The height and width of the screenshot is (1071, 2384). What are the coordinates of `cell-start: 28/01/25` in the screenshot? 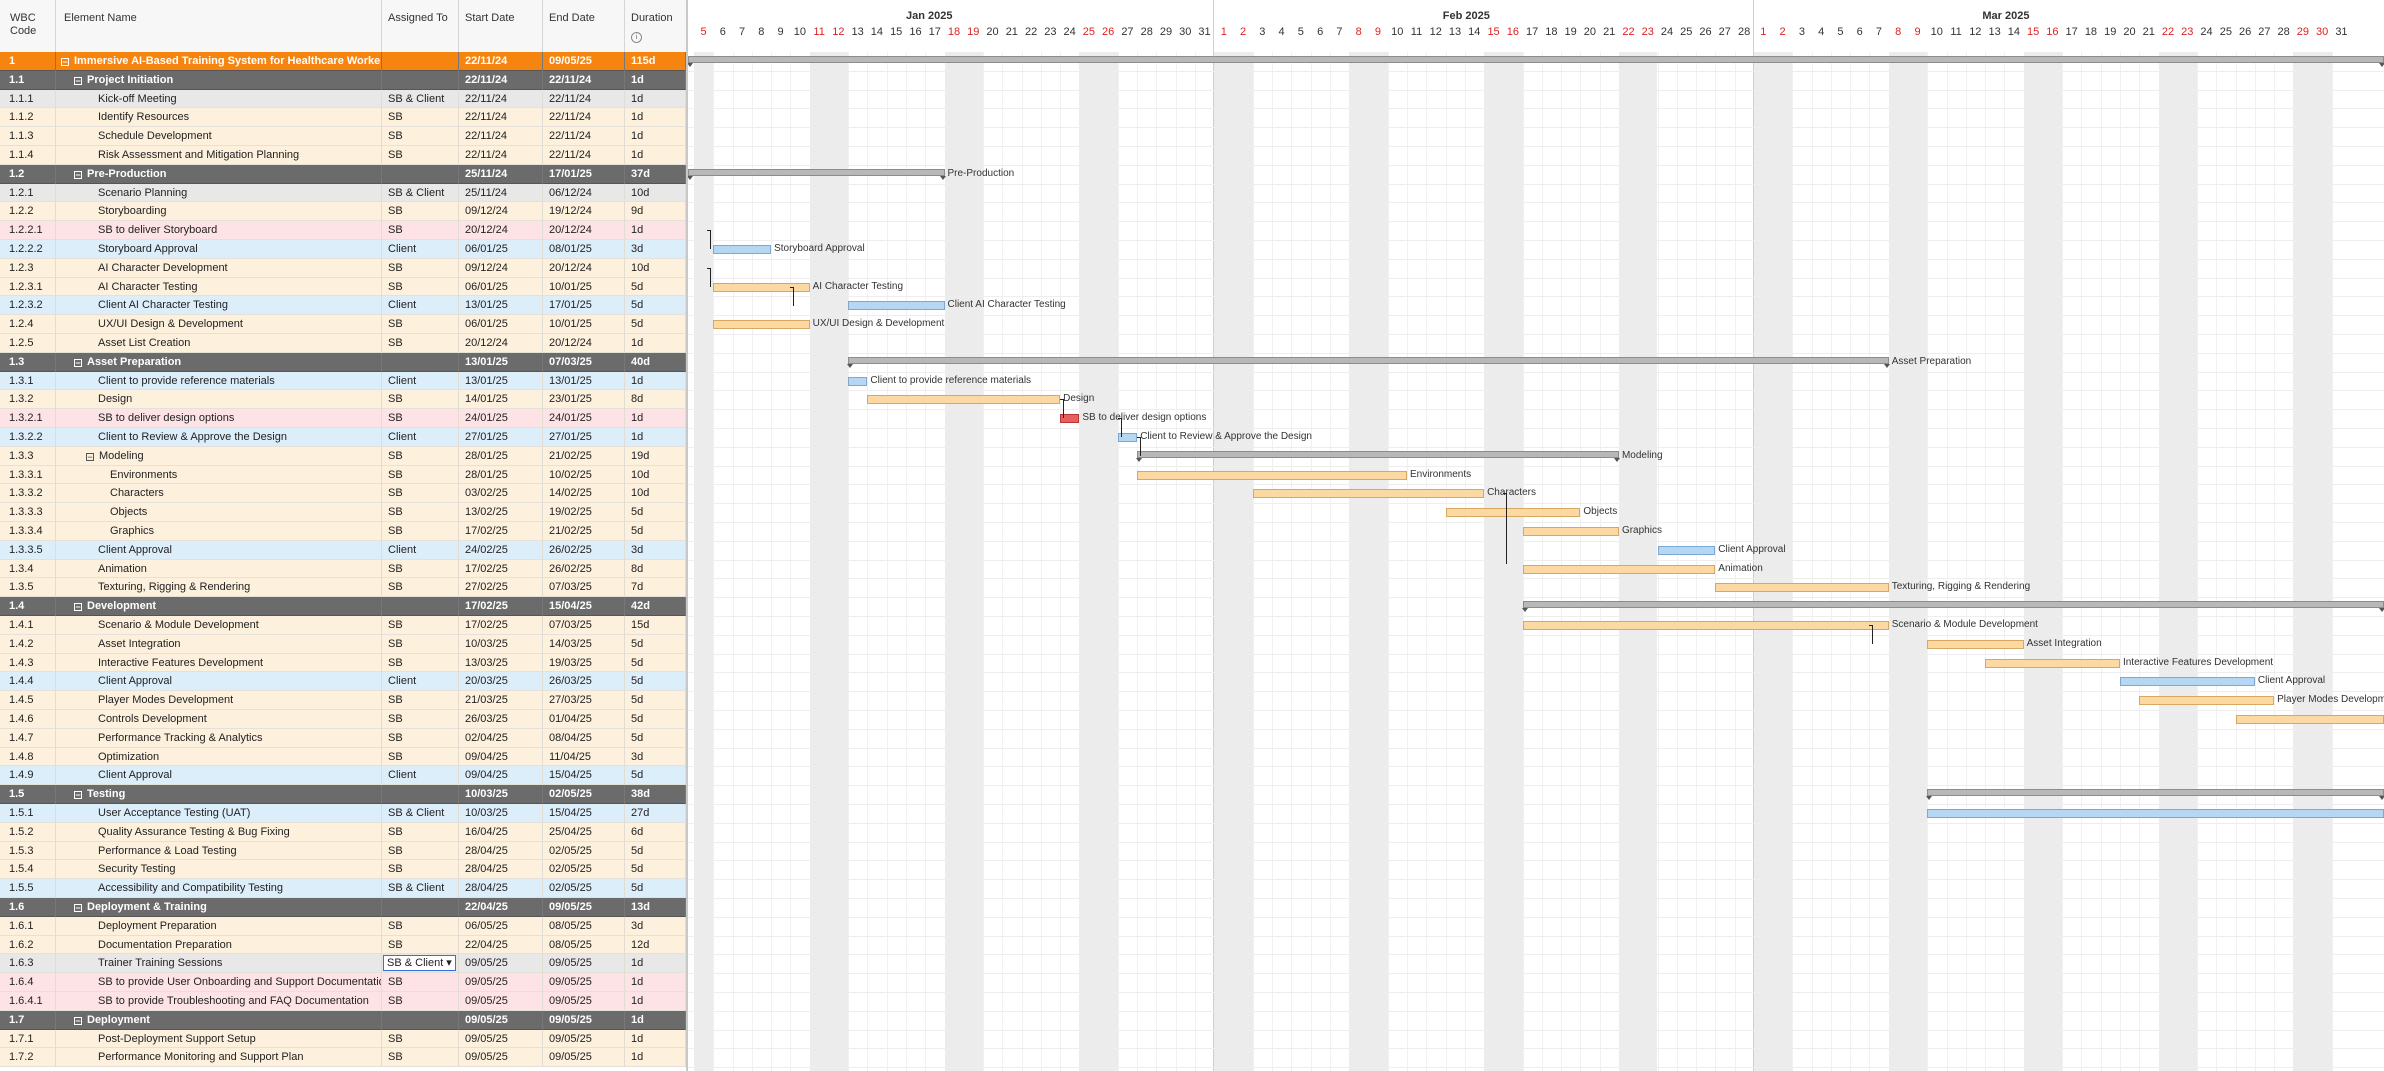 It's located at (501, 475).